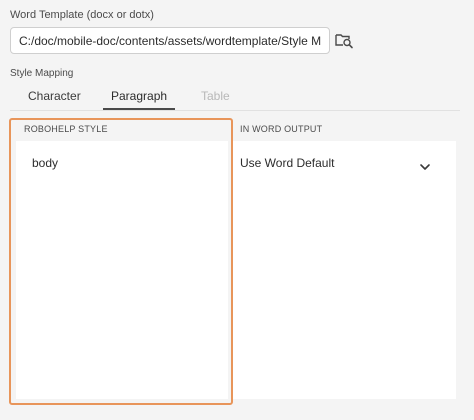 The width and height of the screenshot is (474, 420). What do you see at coordinates (281, 129) in the screenshot?
I see `word-output-column-header: IN WORD OUTPUT` at bounding box center [281, 129].